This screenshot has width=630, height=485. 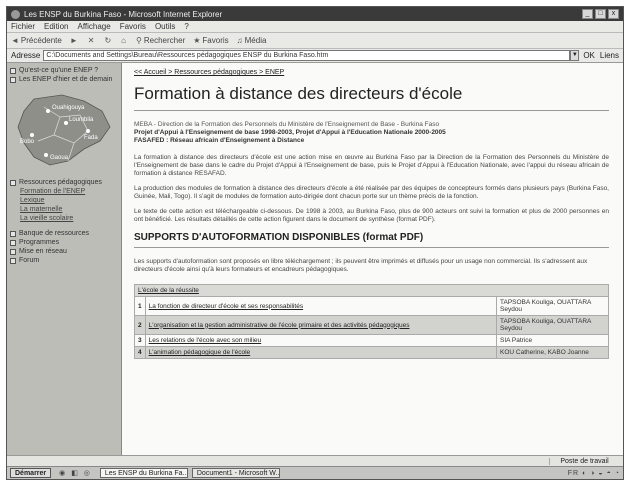 I want to click on search-button: ⚲ Rechercher, so click(x=160, y=40).